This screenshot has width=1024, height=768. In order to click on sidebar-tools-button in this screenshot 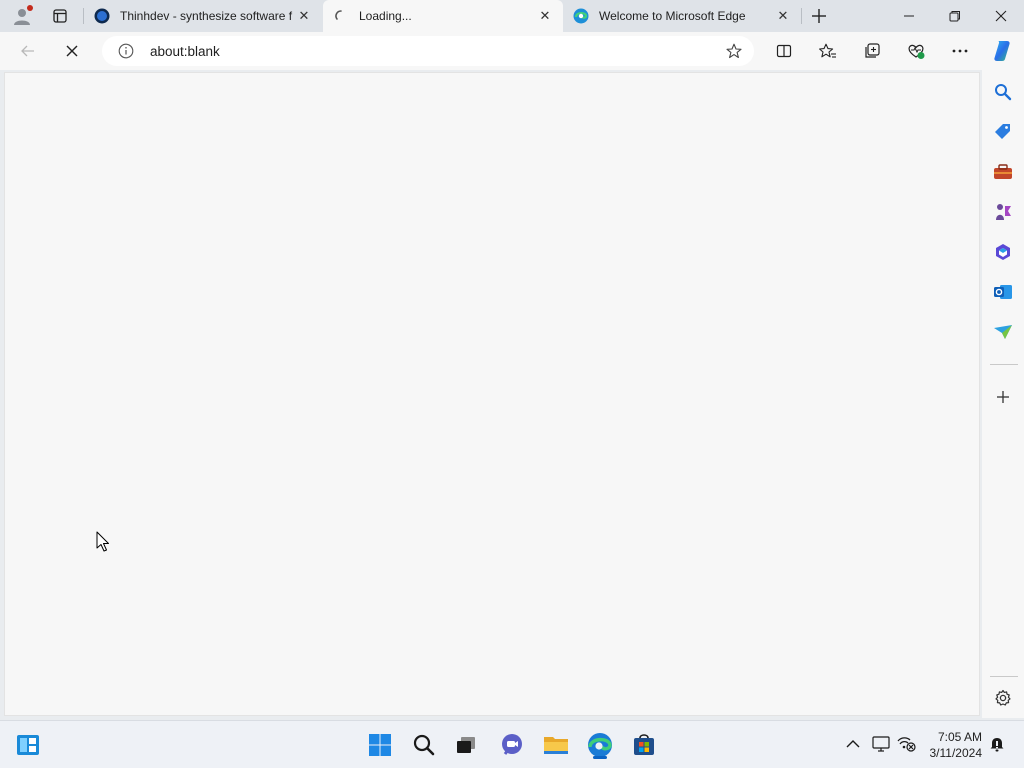, I will do `click(1003, 172)`.